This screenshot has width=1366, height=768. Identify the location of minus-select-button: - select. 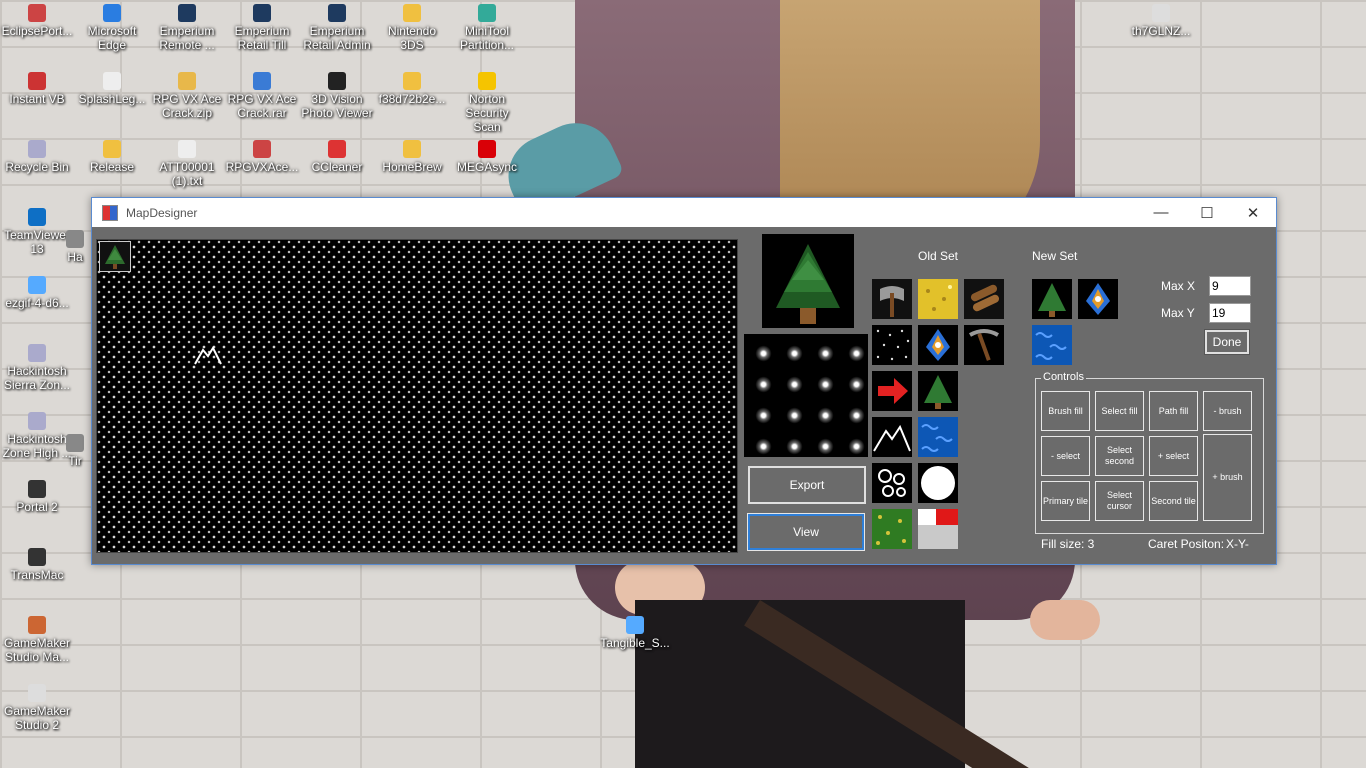
(1065, 456).